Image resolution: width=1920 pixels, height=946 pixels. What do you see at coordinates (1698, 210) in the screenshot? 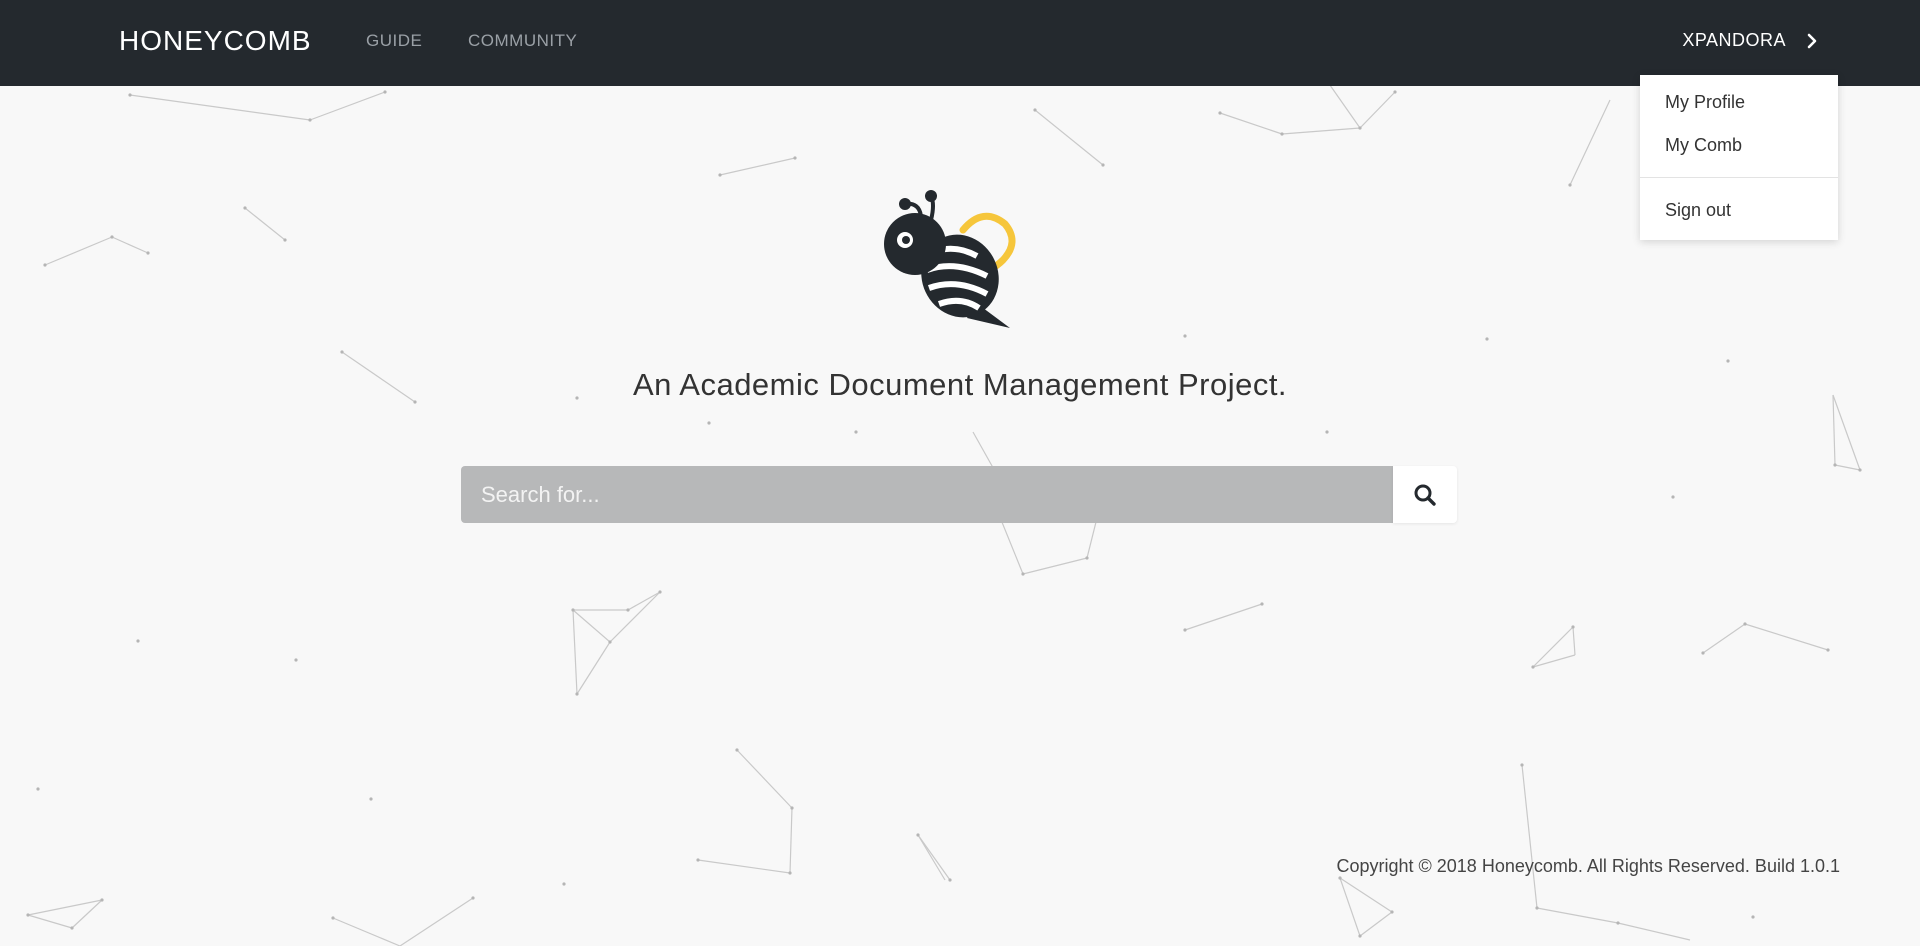
I see `menu-item-sign-out: Sign out` at bounding box center [1698, 210].